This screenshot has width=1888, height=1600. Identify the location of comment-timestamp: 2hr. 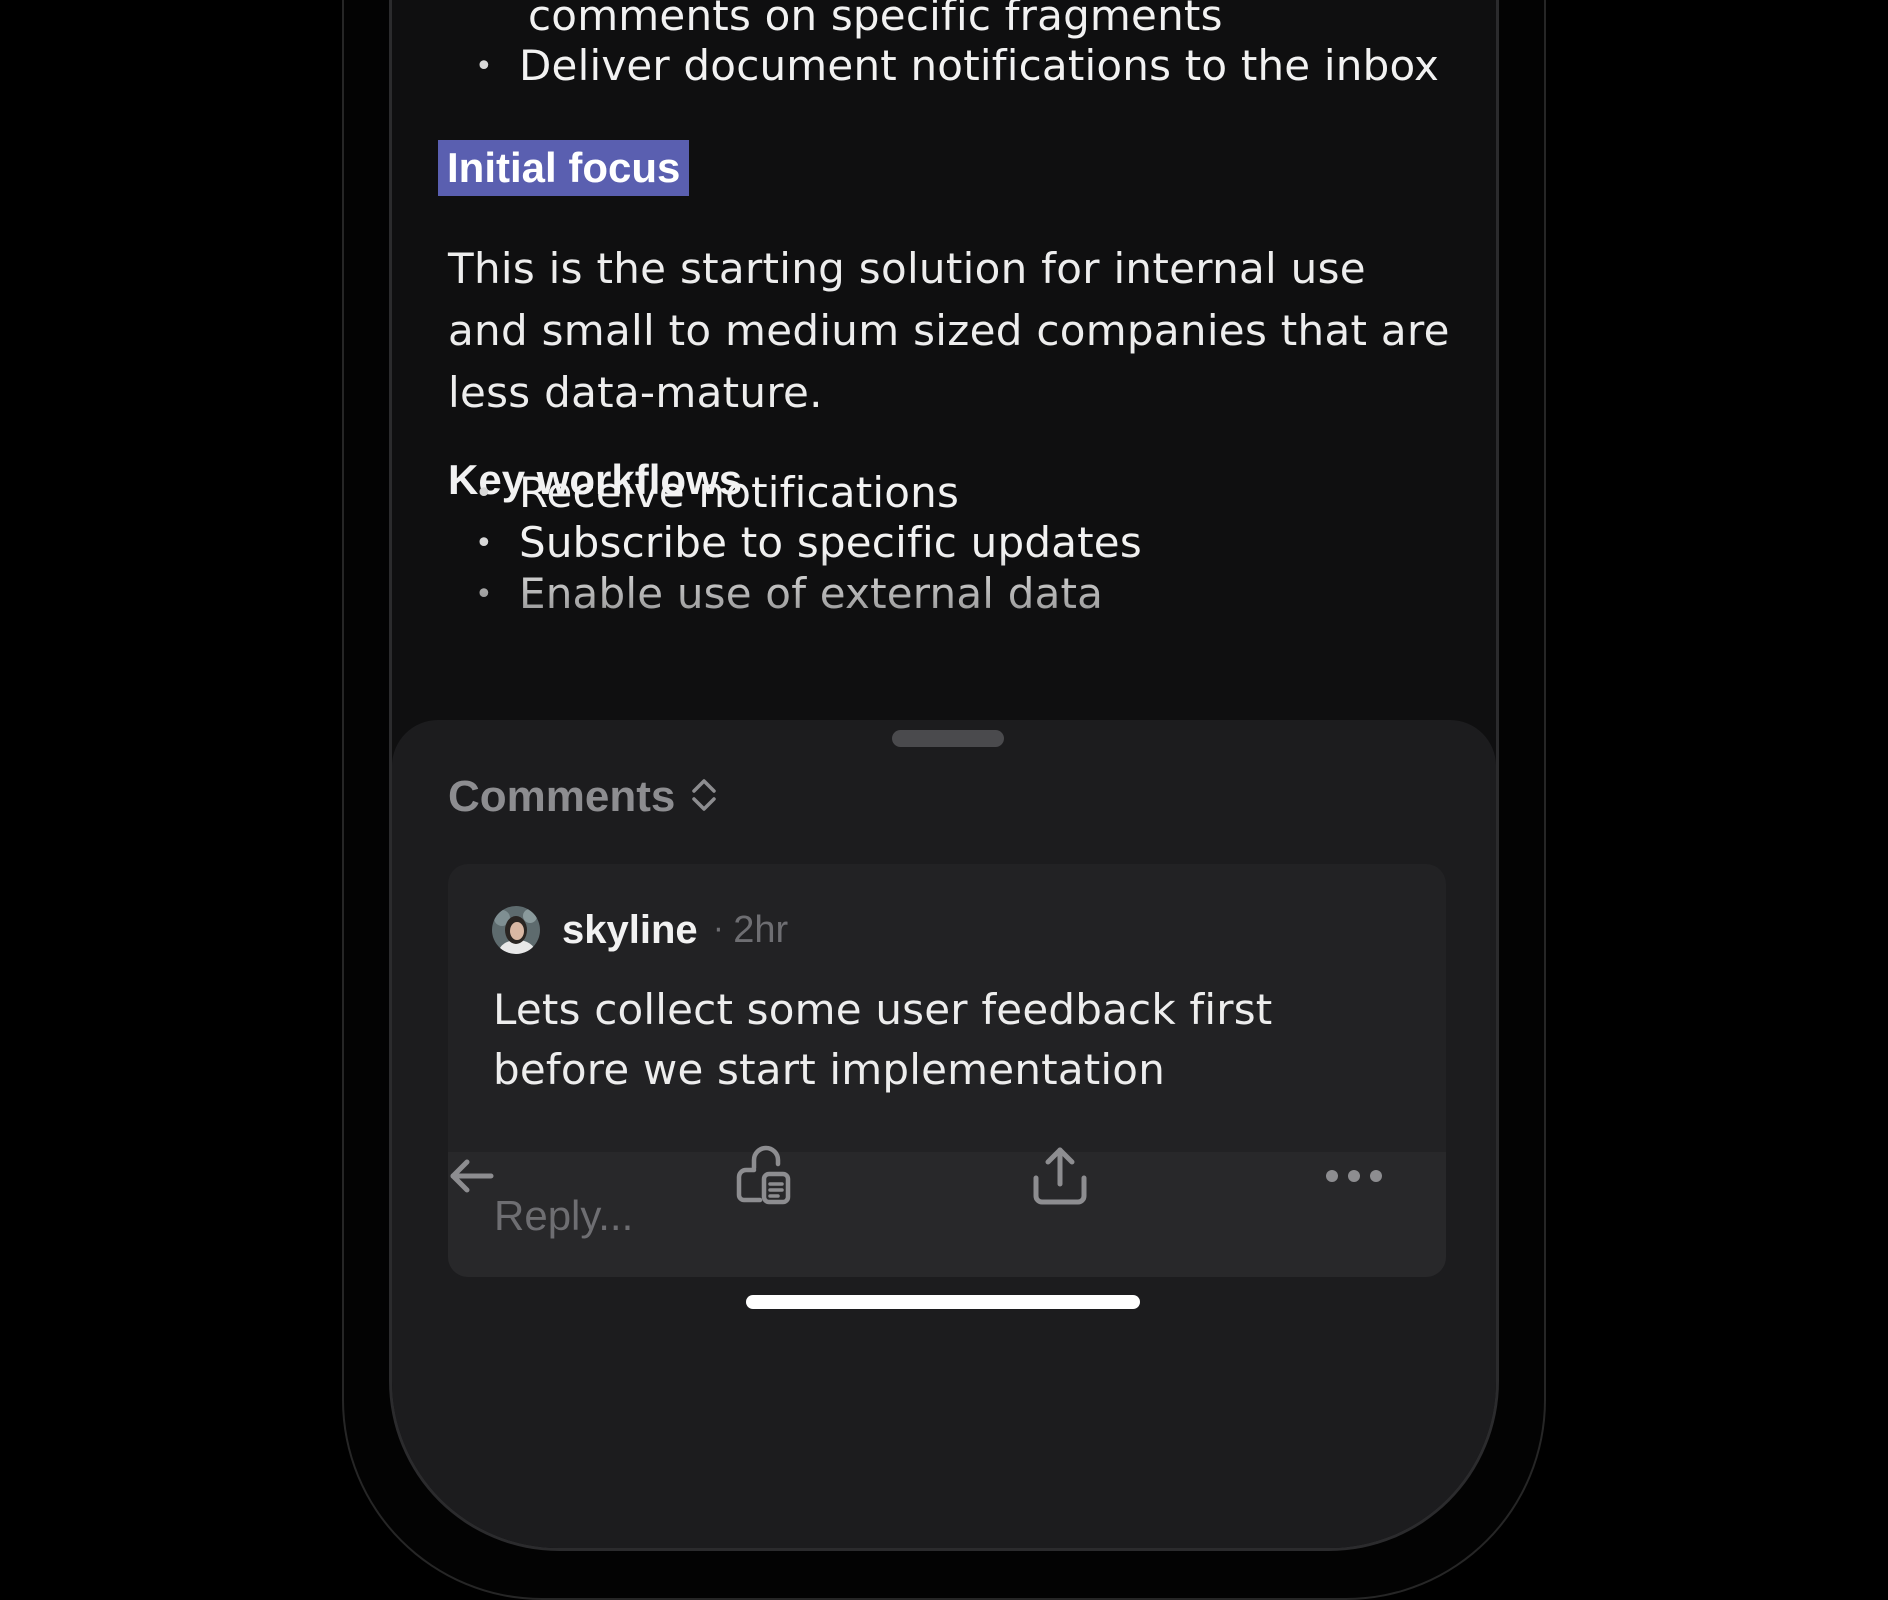
(761, 929).